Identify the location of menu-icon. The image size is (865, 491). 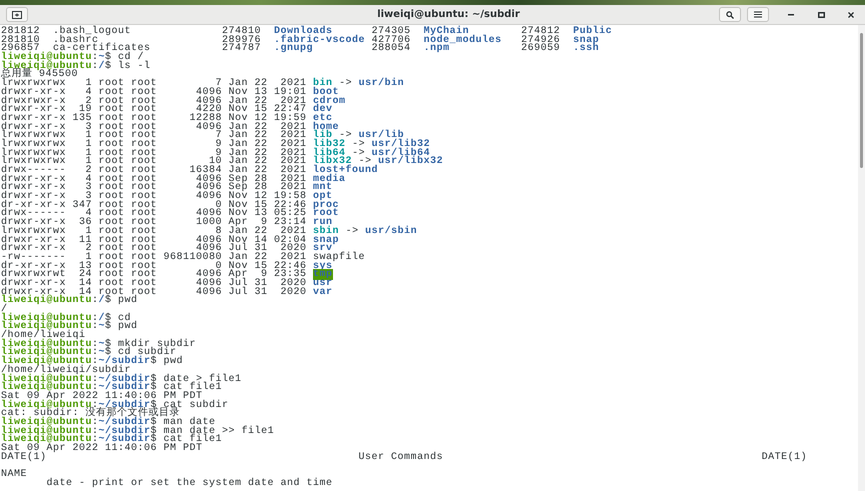
(758, 14).